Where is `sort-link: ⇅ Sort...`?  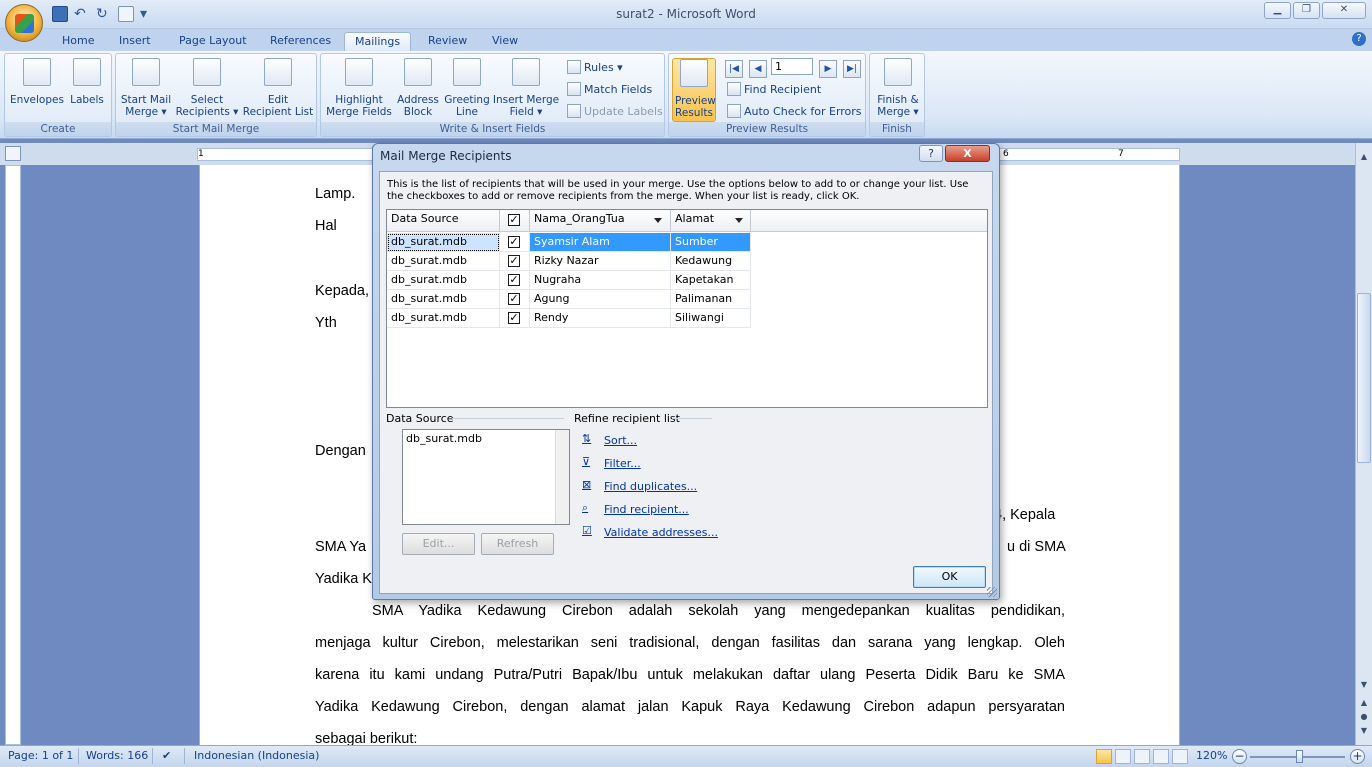
sort-link: ⇅ Sort... is located at coordinates (609, 440).